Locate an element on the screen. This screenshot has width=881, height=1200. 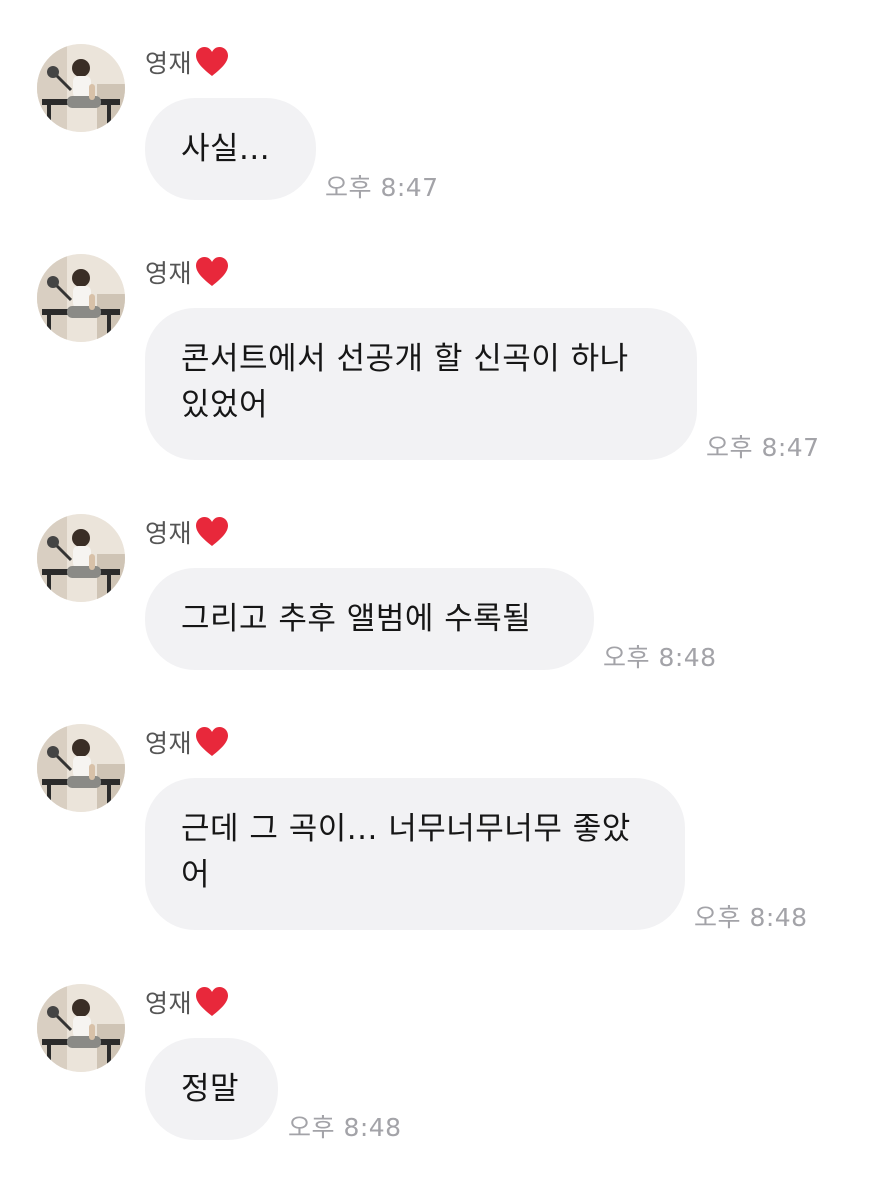
message-bubble: 근데 그 곡이... 너무너무너무 좋았어 is located at coordinates (415, 854).